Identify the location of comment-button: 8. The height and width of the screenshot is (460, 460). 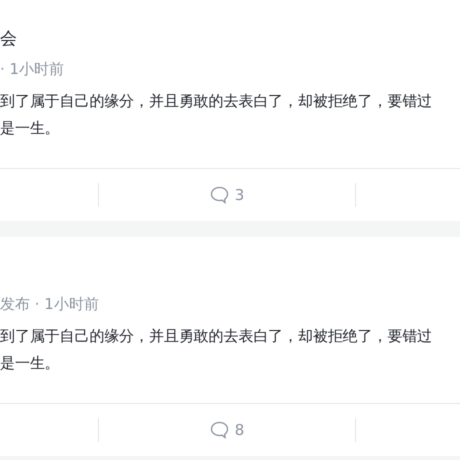
(227, 430).